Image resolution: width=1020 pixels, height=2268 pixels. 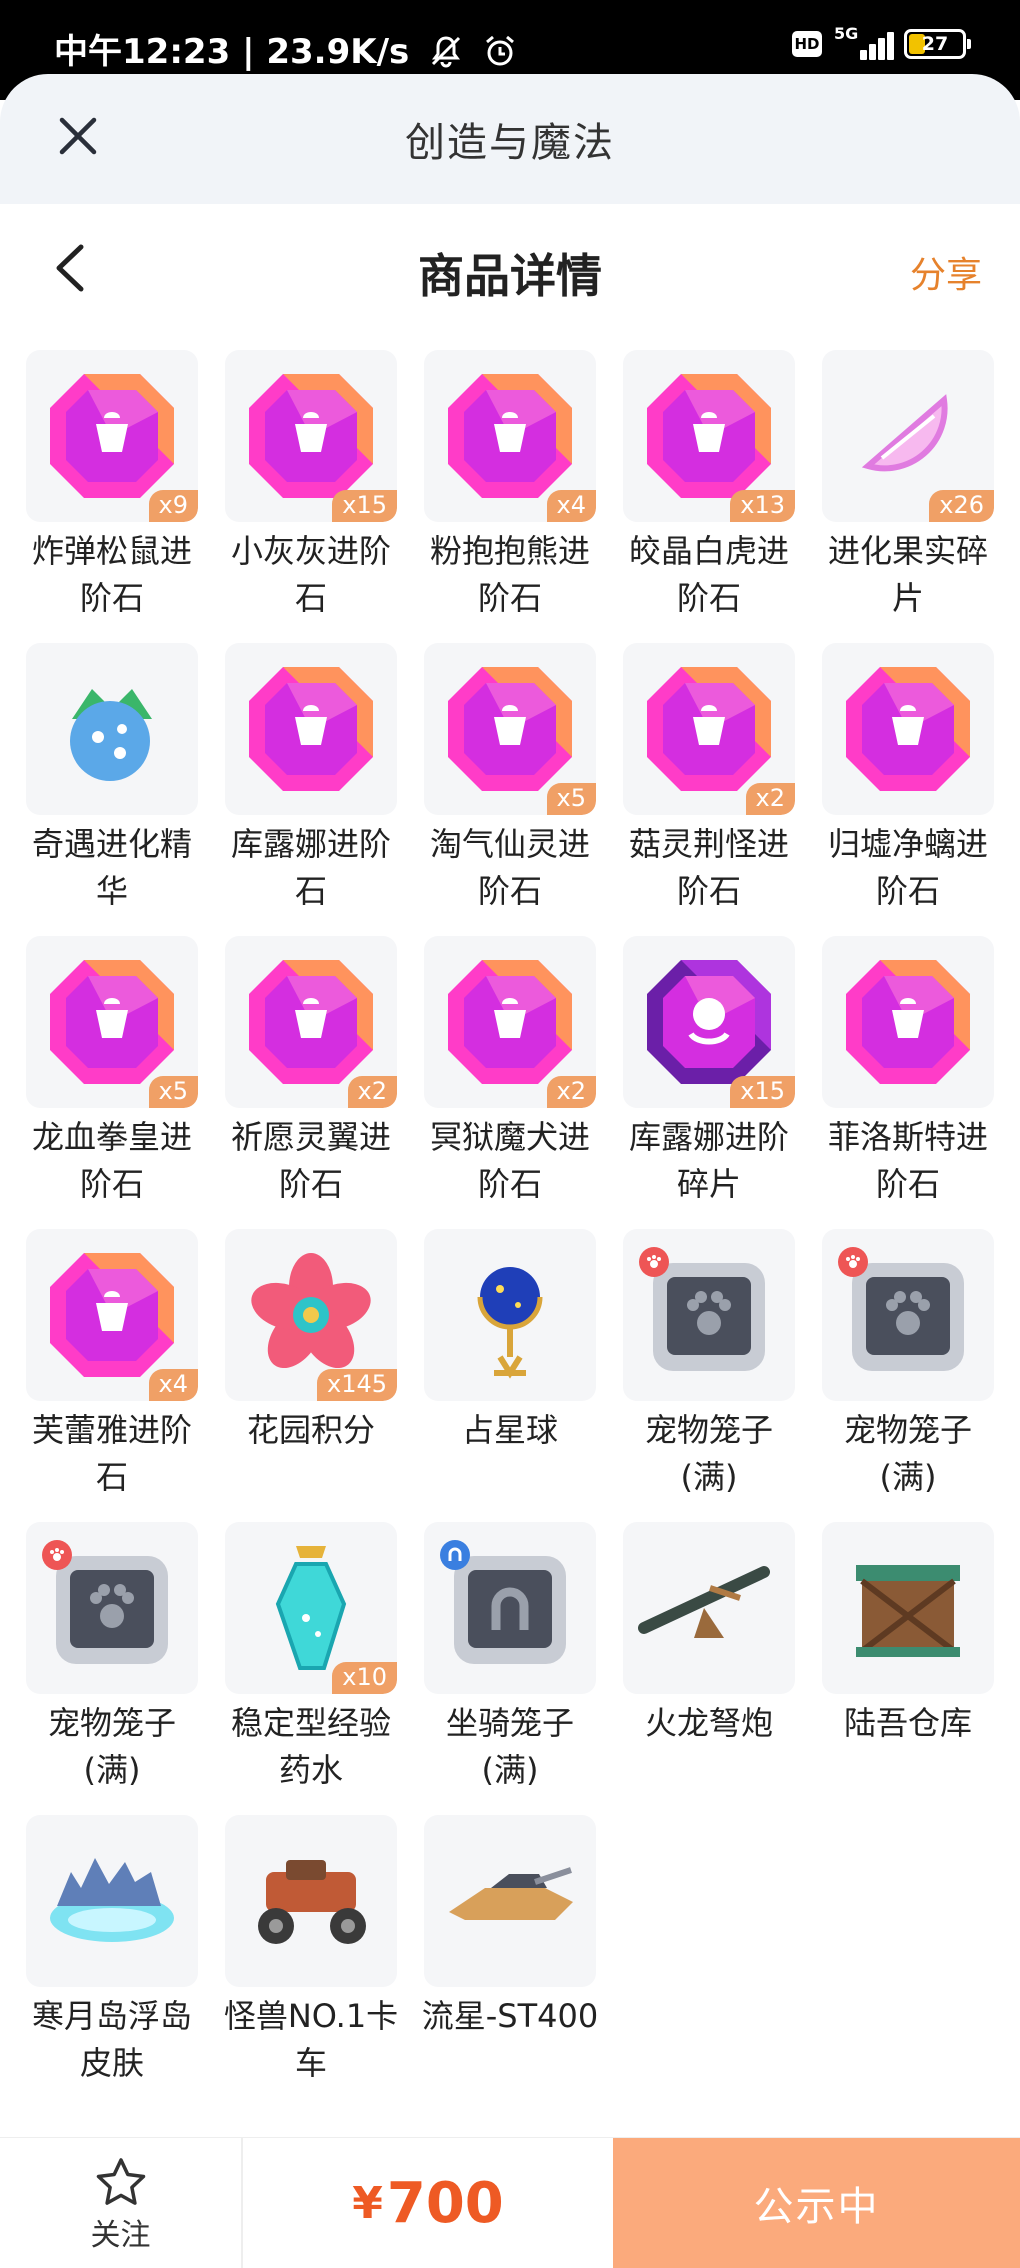 I want to click on item-card: 坐骑笼子(满), so click(x=510, y=1668).